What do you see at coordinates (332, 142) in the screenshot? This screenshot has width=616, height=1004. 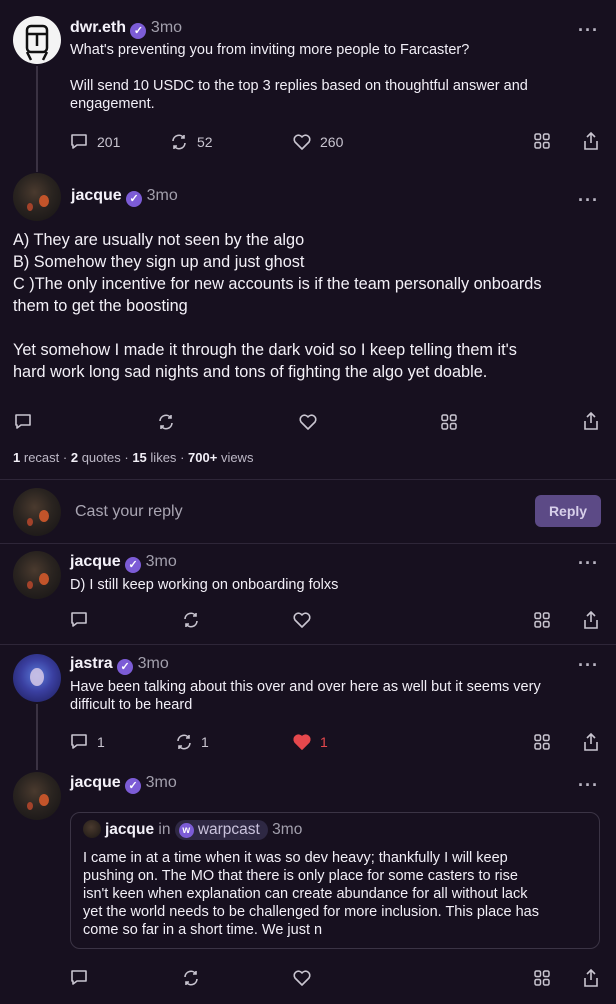 I see `like-count: 260` at bounding box center [332, 142].